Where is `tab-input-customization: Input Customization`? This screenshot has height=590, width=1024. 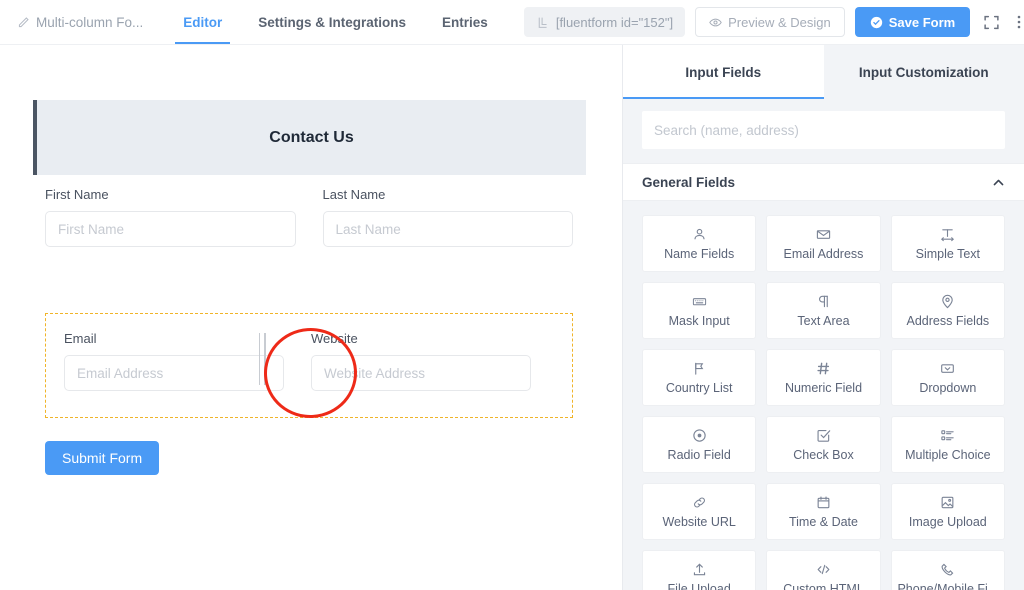
tab-input-customization: Input Customization is located at coordinates (923, 72).